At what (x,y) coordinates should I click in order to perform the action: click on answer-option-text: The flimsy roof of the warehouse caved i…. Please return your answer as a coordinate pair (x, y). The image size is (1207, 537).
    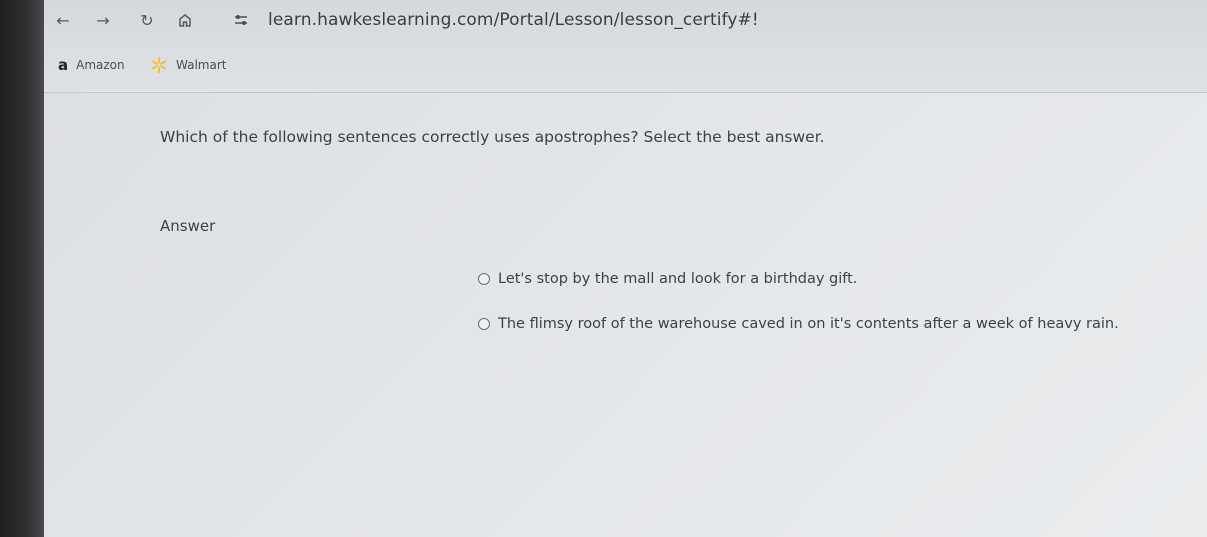
    Looking at the image, I should click on (808, 324).